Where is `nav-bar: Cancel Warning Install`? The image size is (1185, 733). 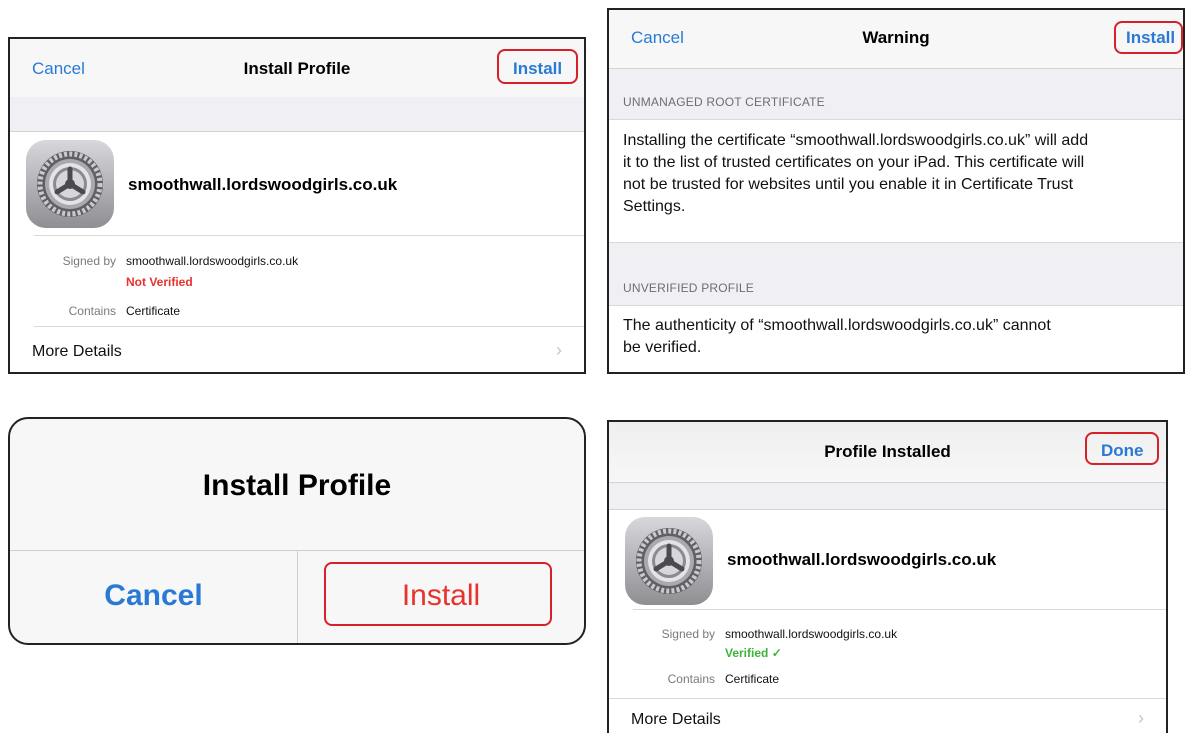
nav-bar: Cancel Warning Install is located at coordinates (896, 39).